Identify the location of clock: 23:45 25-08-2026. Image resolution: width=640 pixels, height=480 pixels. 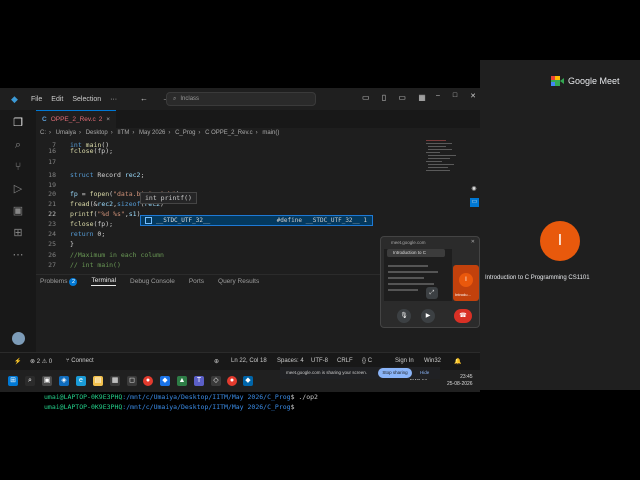
(460, 381).